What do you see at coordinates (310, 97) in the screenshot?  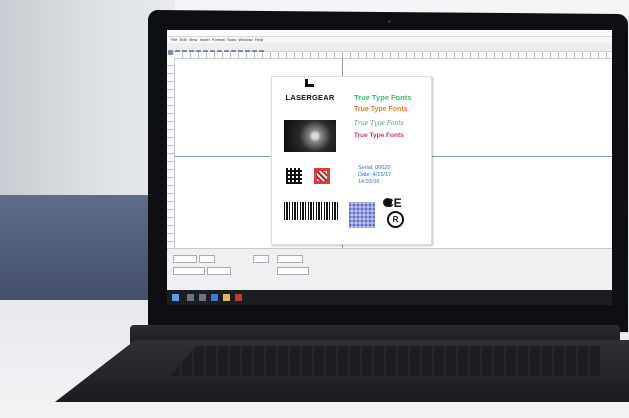 I see `logo-text: LASERGEAR` at bounding box center [310, 97].